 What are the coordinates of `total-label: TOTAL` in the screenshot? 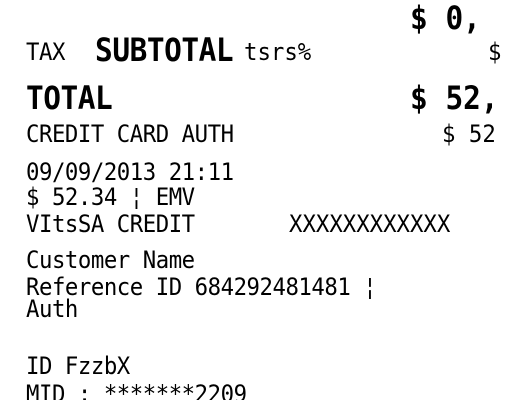 It's located at (69, 98).